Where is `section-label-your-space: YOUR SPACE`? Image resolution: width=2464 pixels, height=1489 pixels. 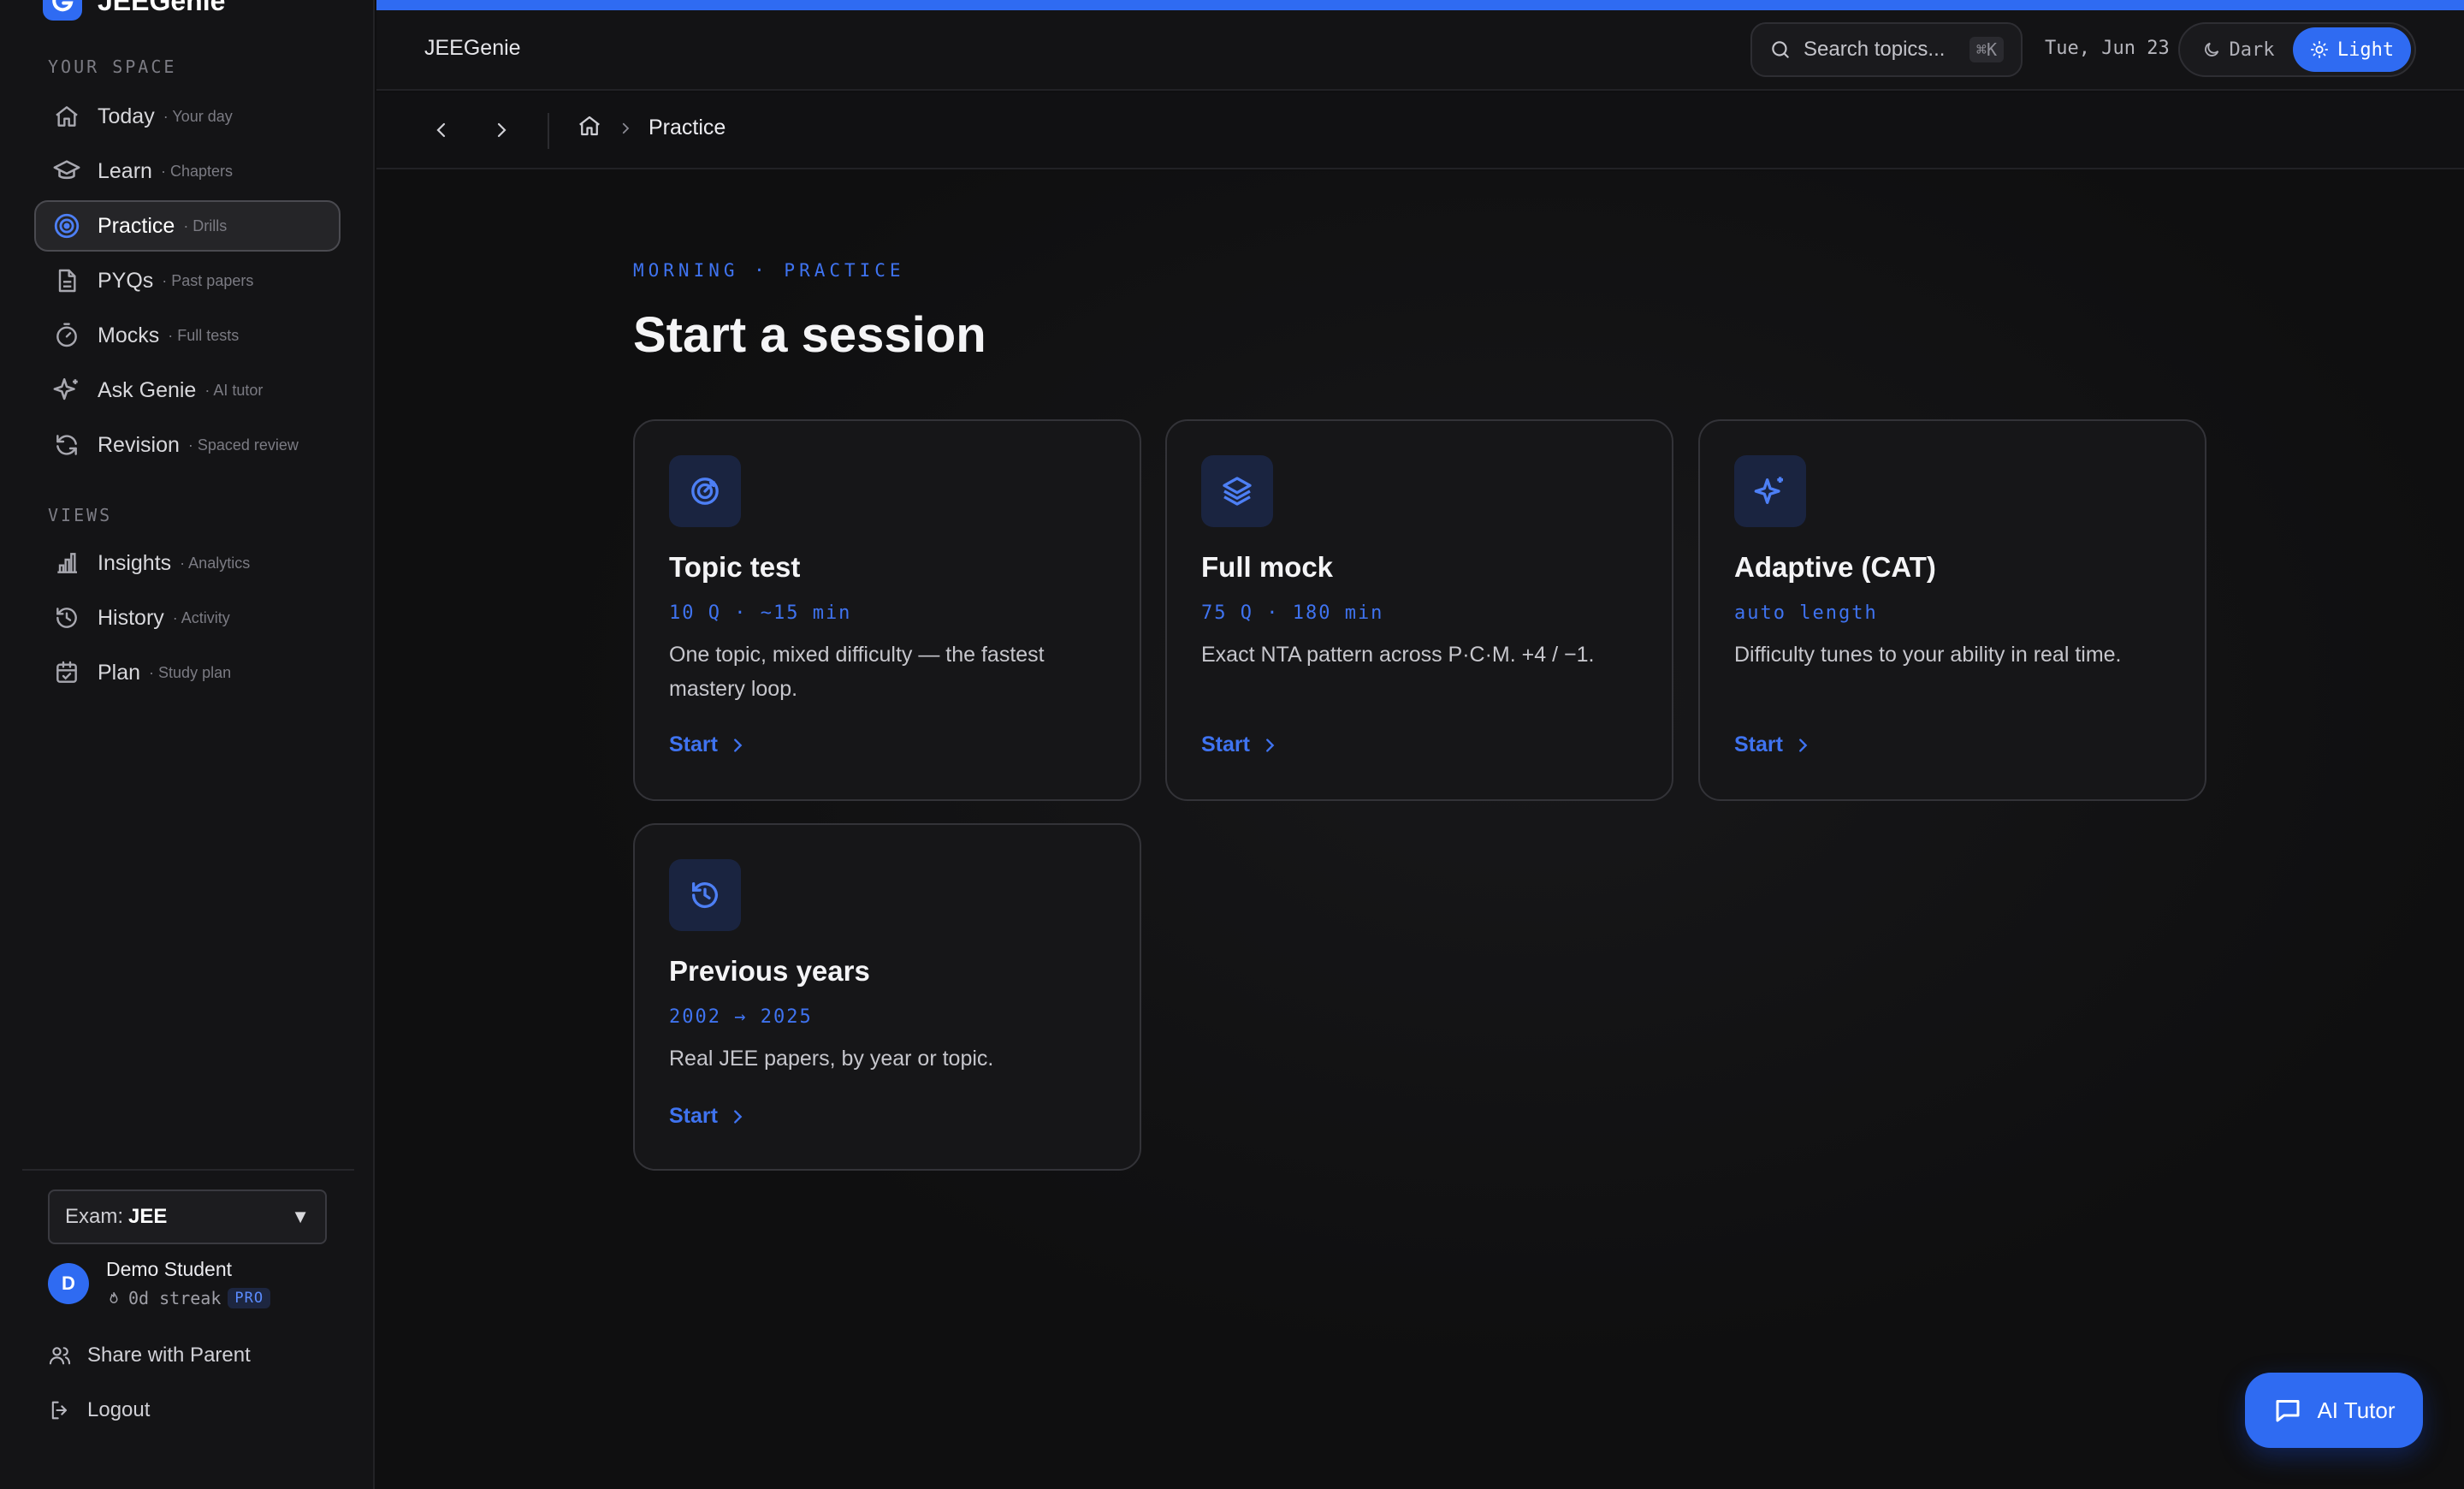 section-label-your-space: YOUR SPACE is located at coordinates (112, 66).